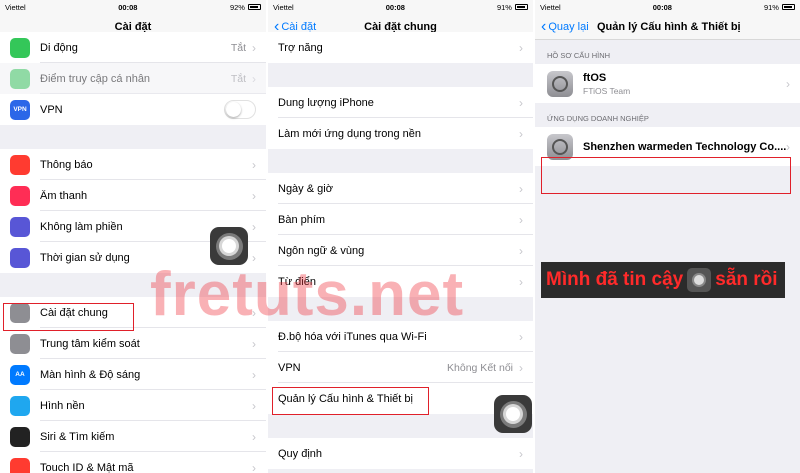  I want to click on row-label: Ngôn ngữ & vùng, so click(321, 250).